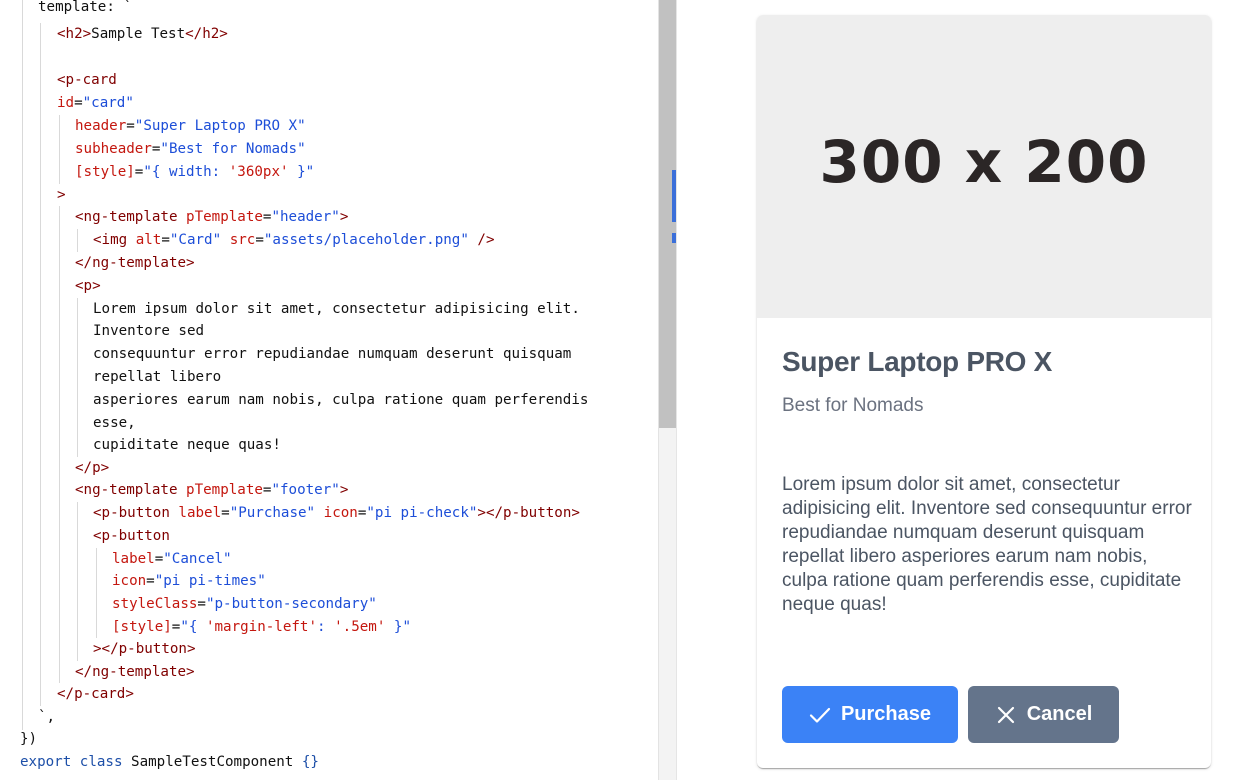  I want to click on card-subtitle: Best for Nomads, so click(853, 405).